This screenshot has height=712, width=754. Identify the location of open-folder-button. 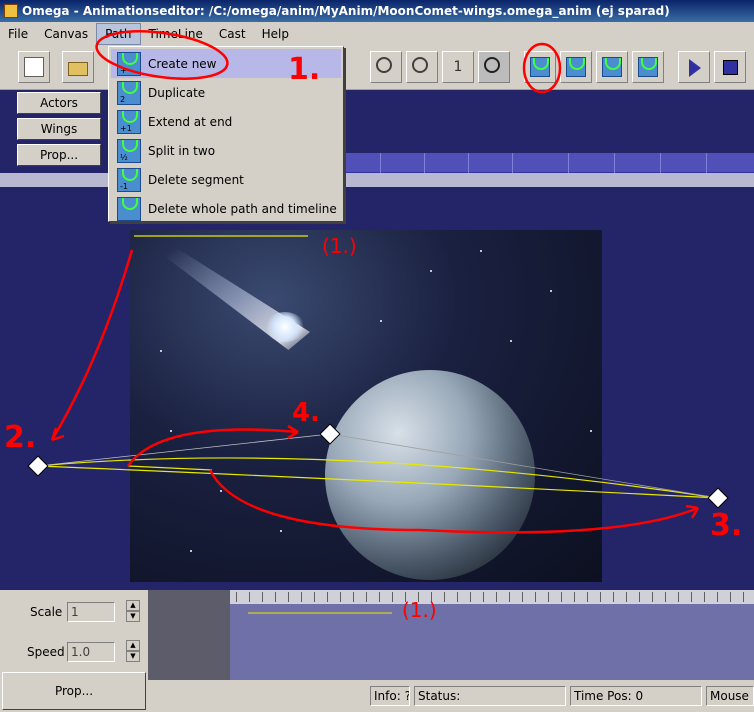
(78, 67).